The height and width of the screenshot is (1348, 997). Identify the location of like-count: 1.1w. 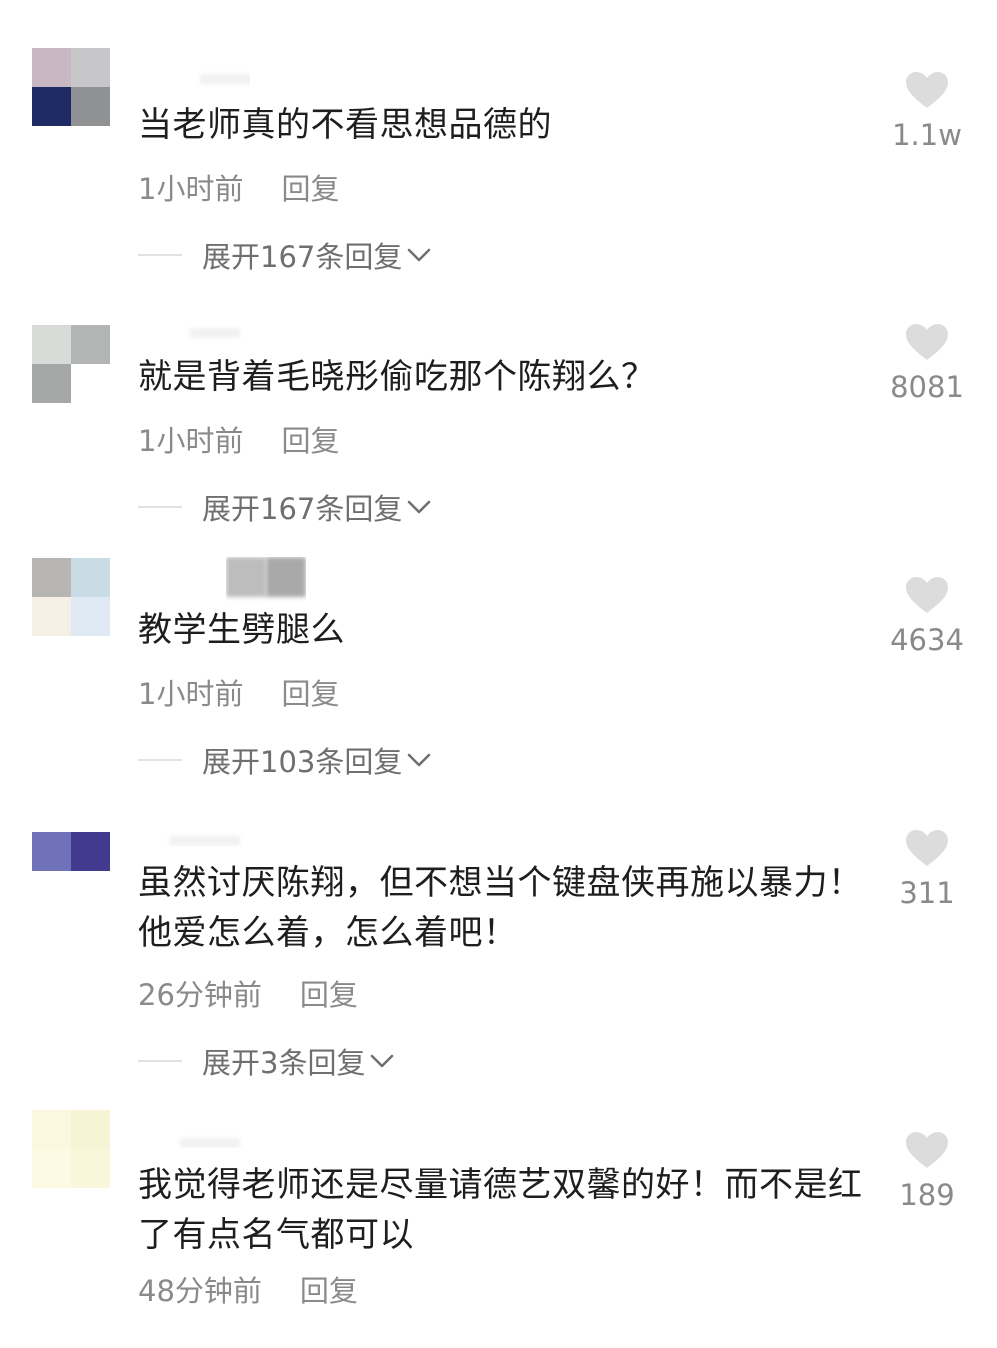
(927, 135).